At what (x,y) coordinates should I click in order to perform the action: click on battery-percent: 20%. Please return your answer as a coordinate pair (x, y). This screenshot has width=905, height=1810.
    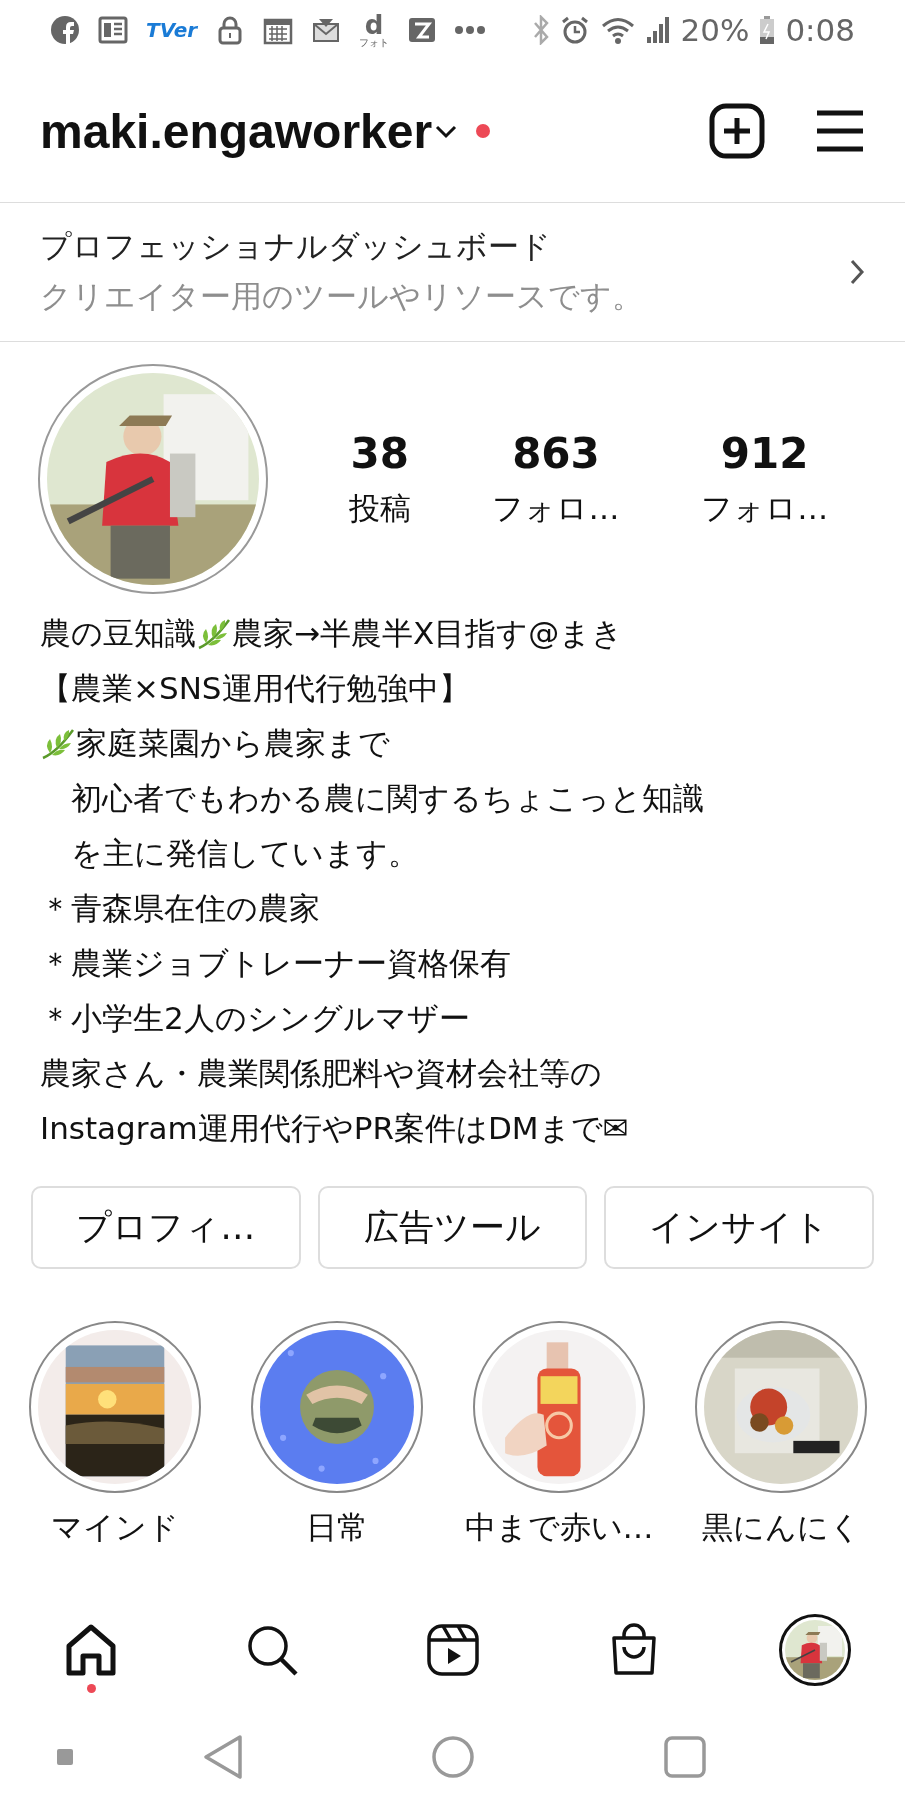
    Looking at the image, I should click on (715, 30).